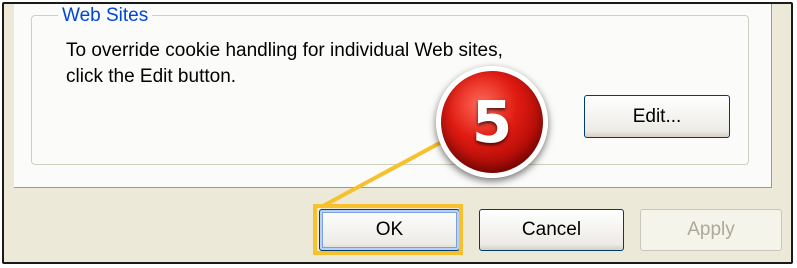  What do you see at coordinates (389, 230) in the screenshot?
I see `ok-button: OK` at bounding box center [389, 230].